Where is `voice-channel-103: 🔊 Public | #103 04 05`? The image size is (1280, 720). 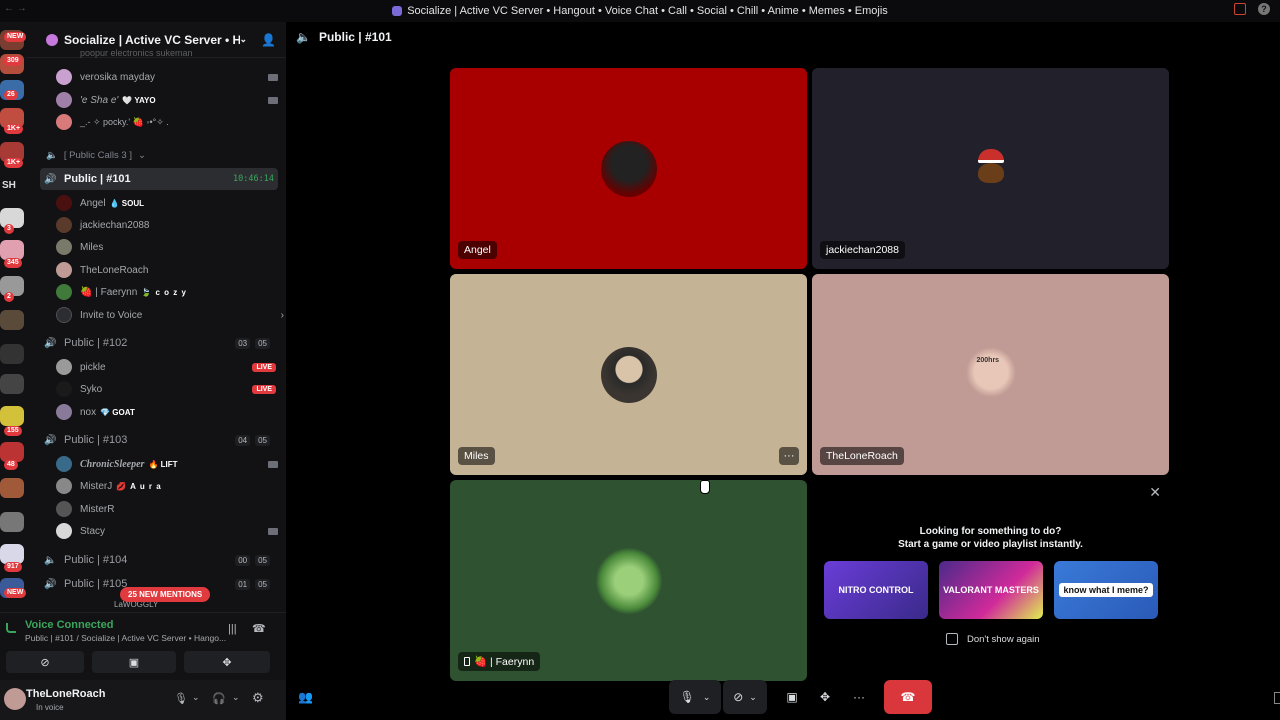 voice-channel-103: 🔊 Public | #103 04 05 is located at coordinates (159, 440).